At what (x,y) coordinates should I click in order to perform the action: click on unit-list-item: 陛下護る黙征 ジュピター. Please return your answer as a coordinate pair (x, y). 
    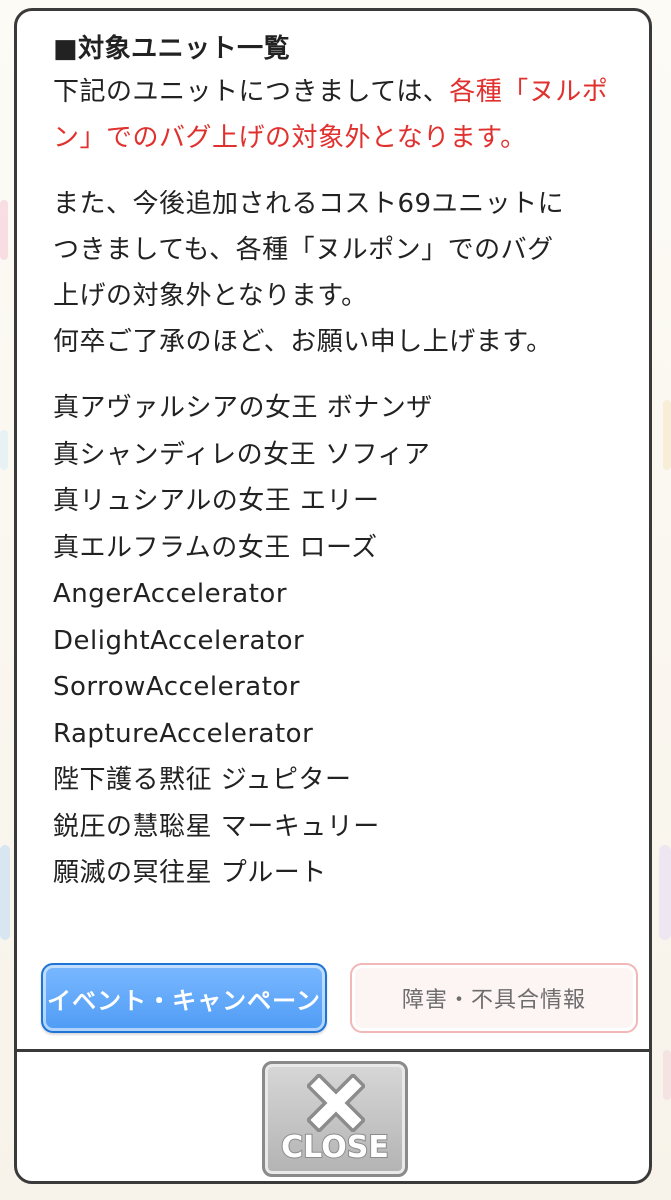
    Looking at the image, I should click on (202, 780).